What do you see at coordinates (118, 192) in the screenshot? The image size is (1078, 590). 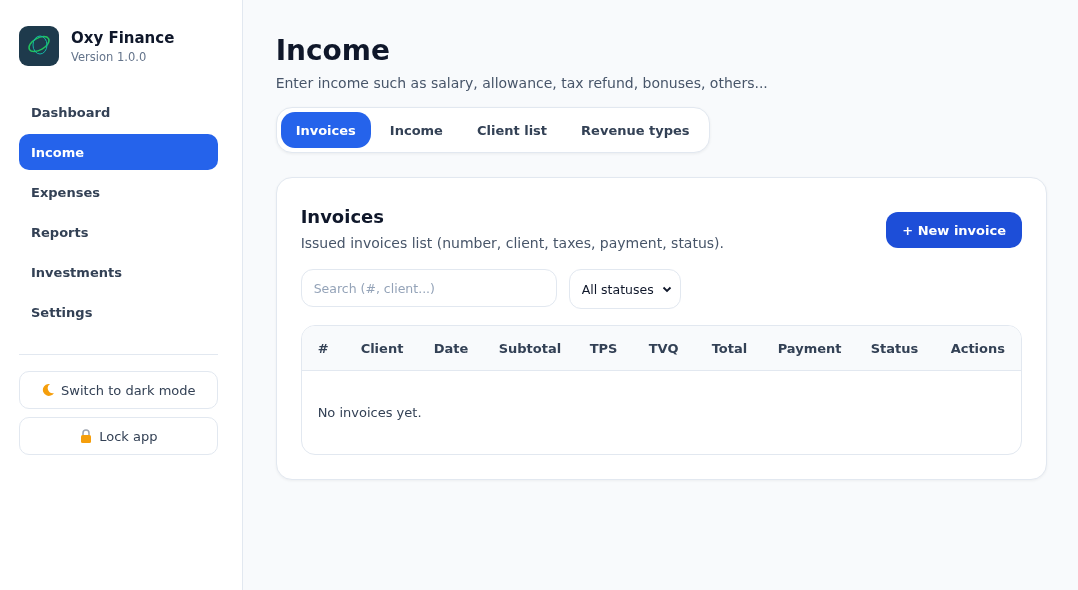 I see `sidebar-item: Expenses` at bounding box center [118, 192].